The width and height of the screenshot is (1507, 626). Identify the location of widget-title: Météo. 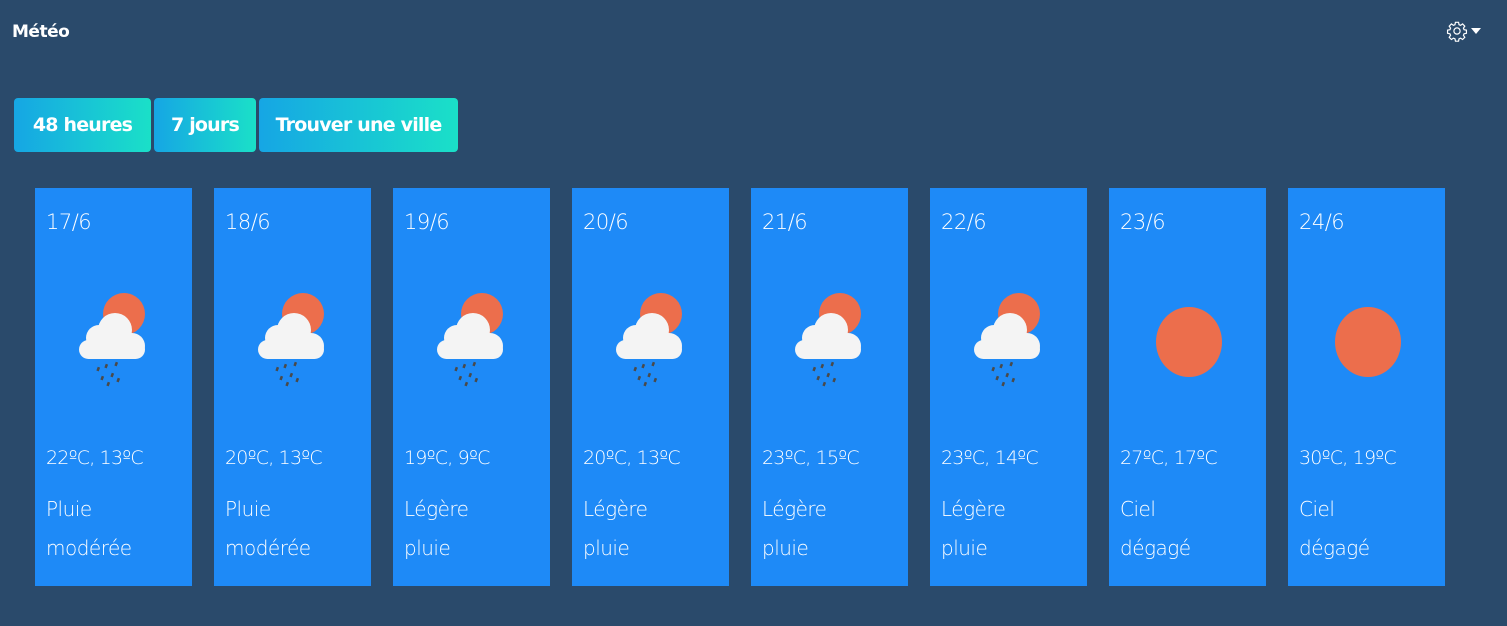
(41, 32).